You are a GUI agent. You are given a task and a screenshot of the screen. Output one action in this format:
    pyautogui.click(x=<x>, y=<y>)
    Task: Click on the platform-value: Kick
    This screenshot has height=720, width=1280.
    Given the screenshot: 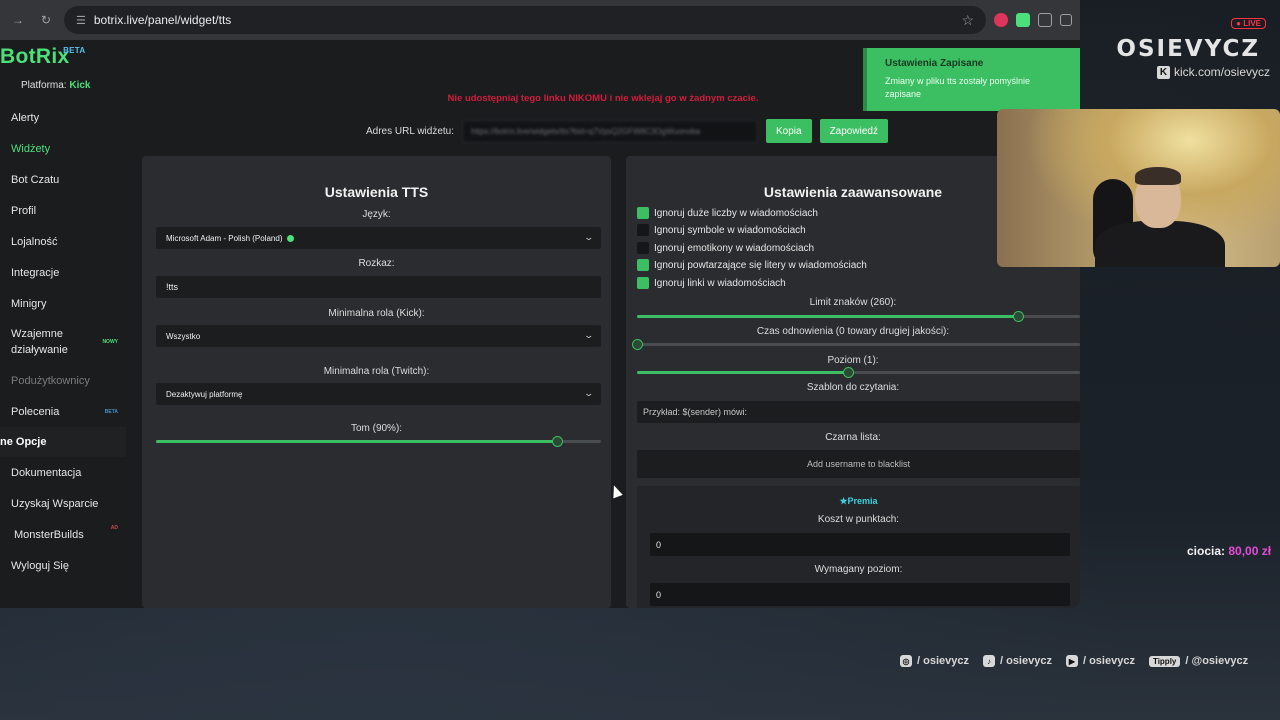 What is the action you would take?
    pyautogui.click(x=80, y=85)
    